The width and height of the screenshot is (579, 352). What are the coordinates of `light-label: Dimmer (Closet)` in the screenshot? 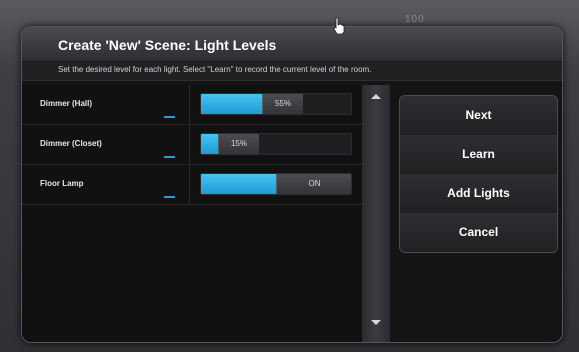 It's located at (71, 143).